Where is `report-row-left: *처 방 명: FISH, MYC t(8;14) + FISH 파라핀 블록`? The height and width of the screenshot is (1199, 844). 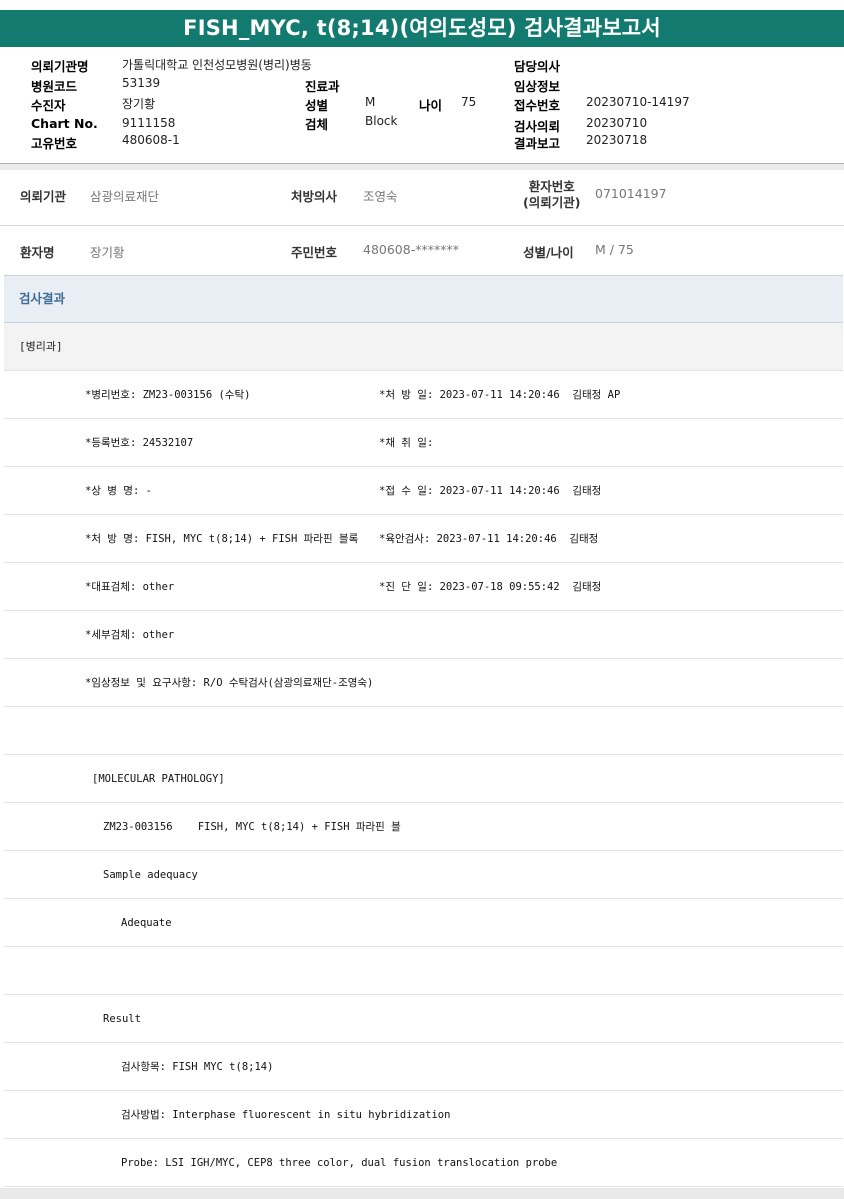 report-row-left: *처 방 명: FISH, MYC t(8;14) + FISH 파라핀 블록 is located at coordinates (222, 539).